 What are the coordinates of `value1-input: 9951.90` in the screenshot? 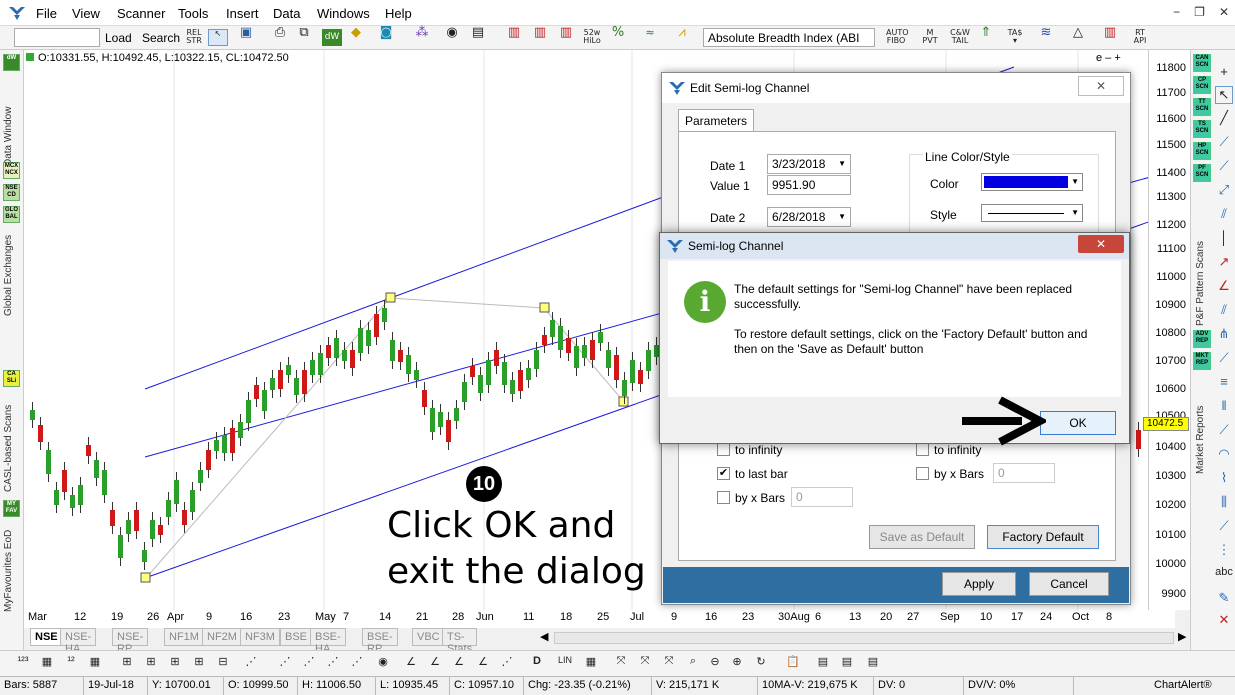 It's located at (809, 185).